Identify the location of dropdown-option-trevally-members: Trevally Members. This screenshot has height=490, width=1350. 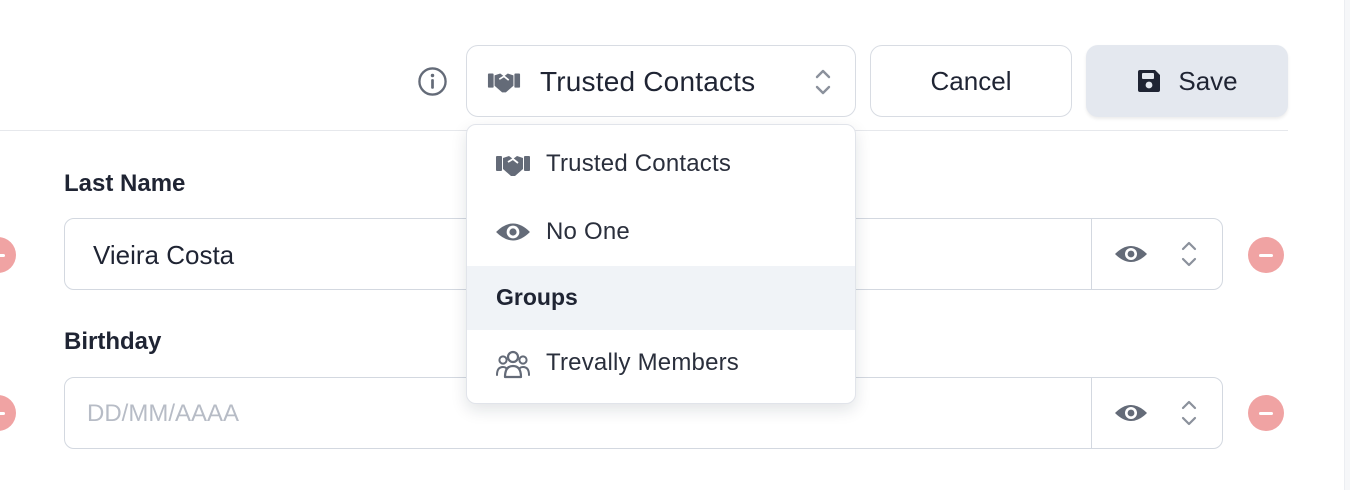
(661, 364).